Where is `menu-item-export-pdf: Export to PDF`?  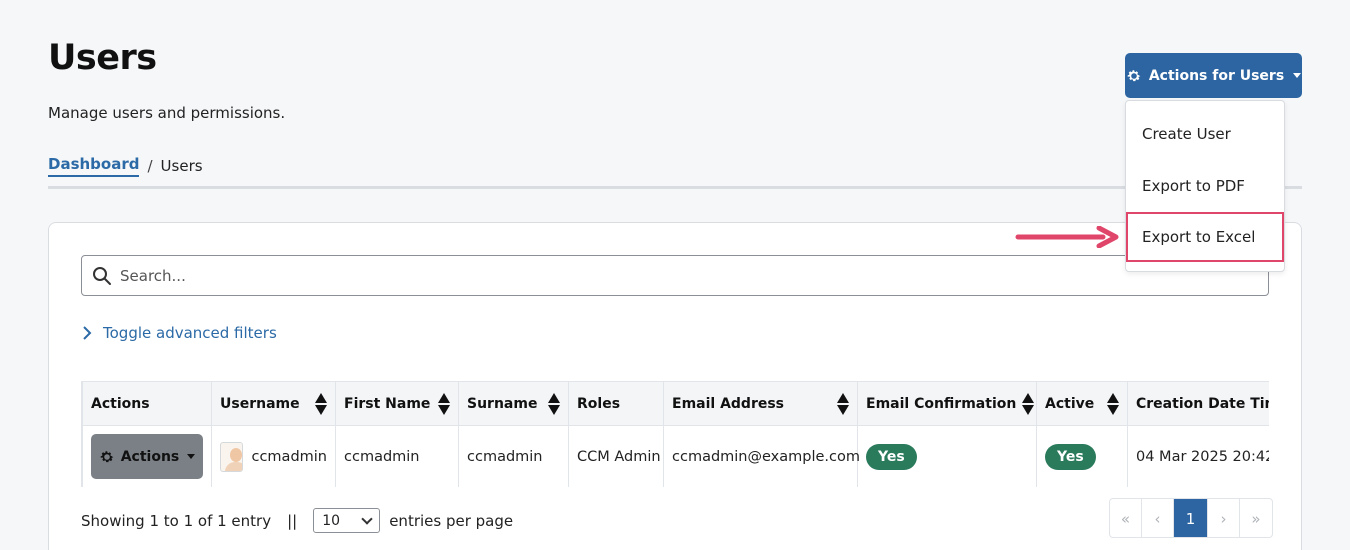 menu-item-export-pdf: Export to PDF is located at coordinates (1205, 186).